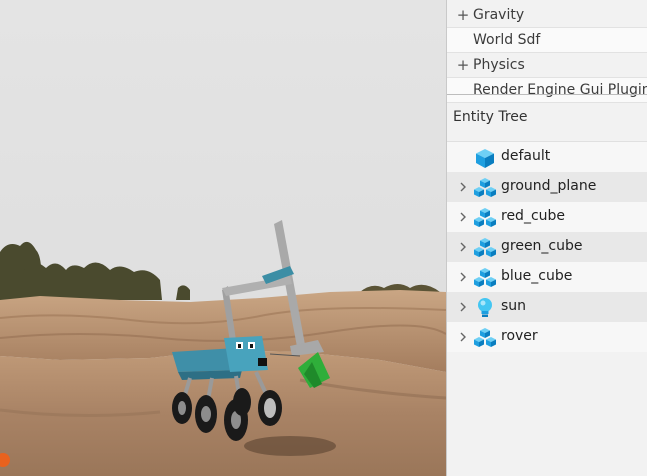 The height and width of the screenshot is (476, 647). I want to click on model-cube-icon, so click(485, 158).